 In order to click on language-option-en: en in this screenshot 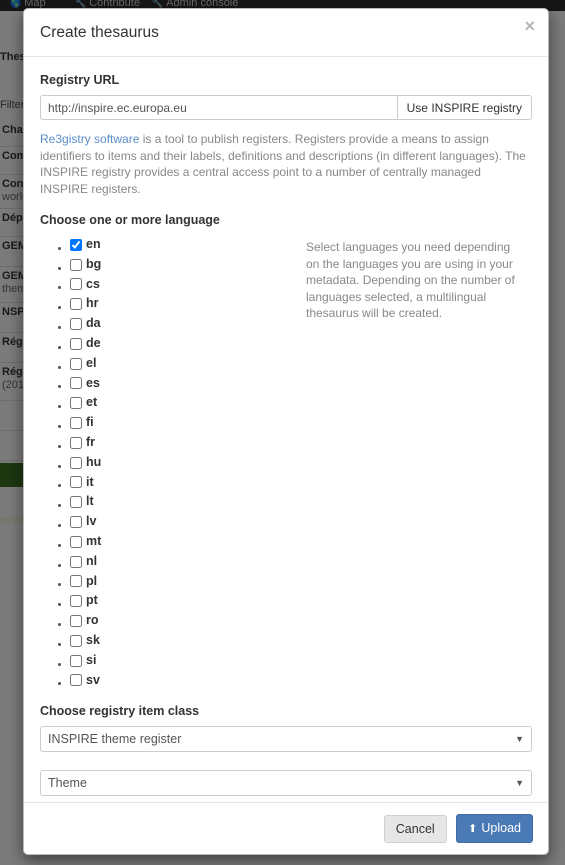, I will do `click(85, 245)`.